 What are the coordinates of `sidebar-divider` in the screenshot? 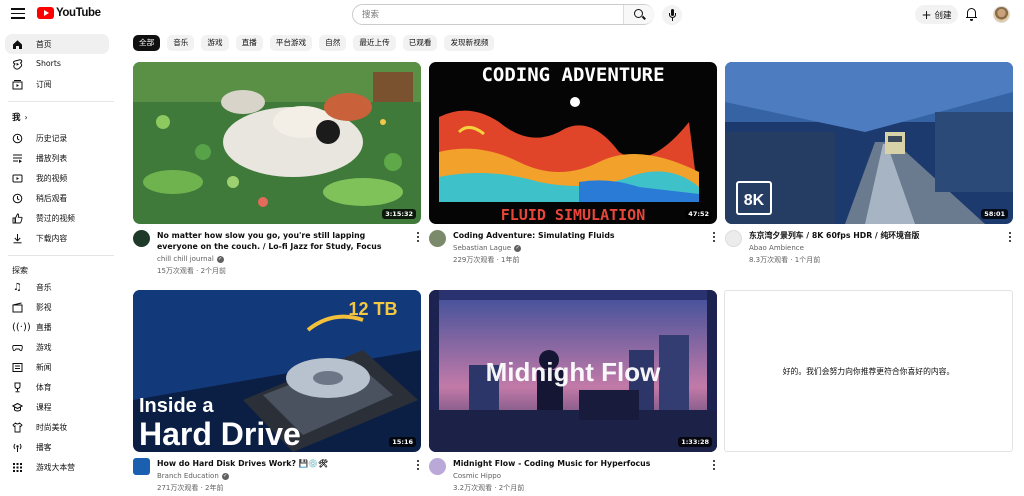 It's located at (61, 101).